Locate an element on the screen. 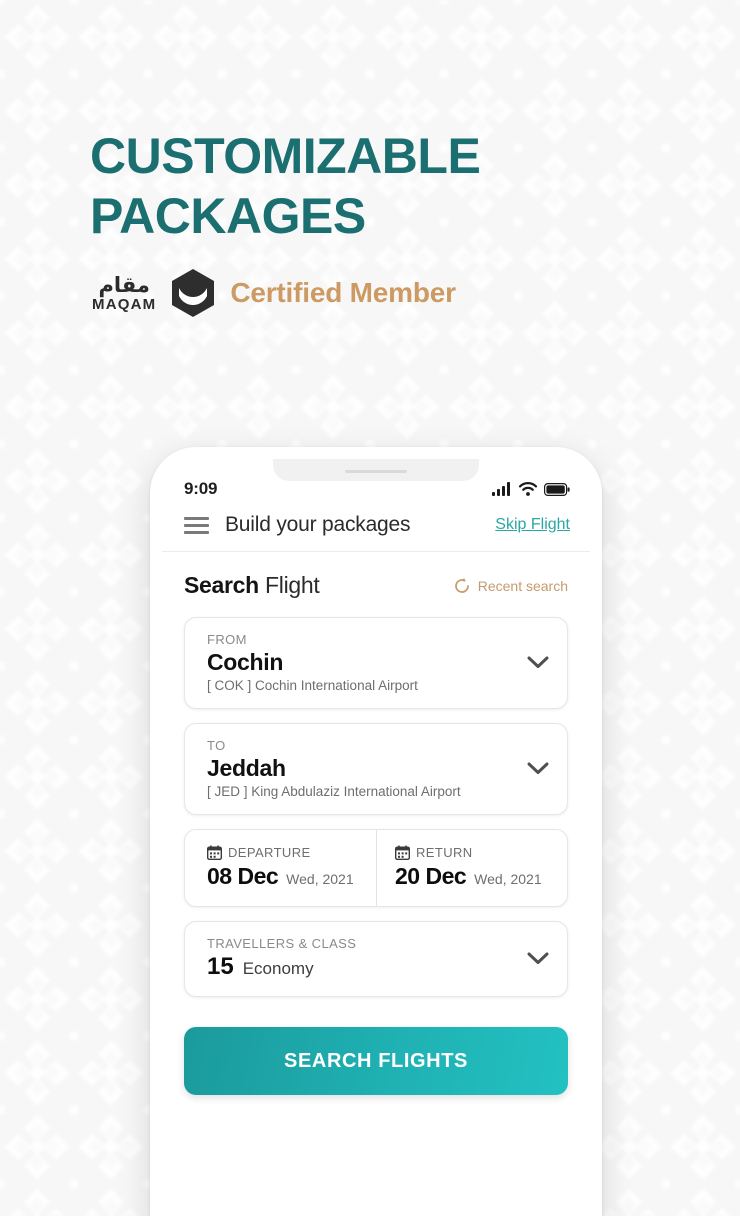 Image resolution: width=740 pixels, height=1216 pixels. status-icons is located at coordinates (531, 489).